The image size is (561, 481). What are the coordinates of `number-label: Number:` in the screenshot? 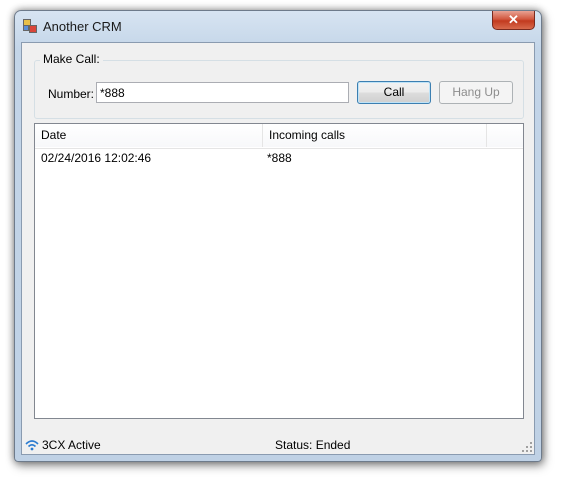 It's located at (71, 94).